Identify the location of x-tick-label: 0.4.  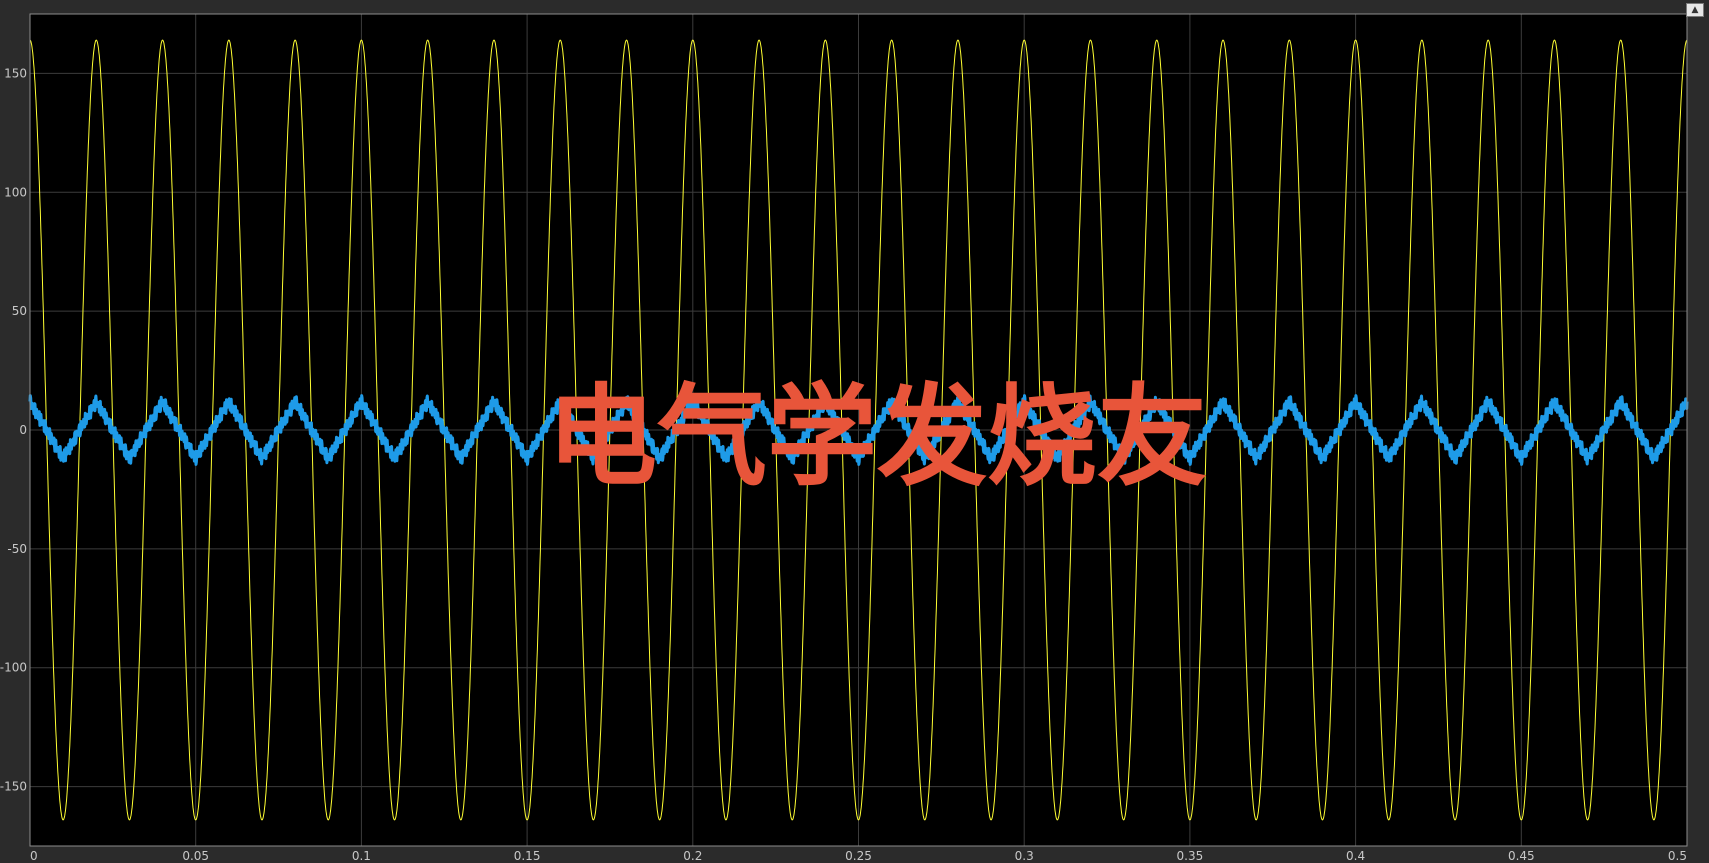
(1355, 856).